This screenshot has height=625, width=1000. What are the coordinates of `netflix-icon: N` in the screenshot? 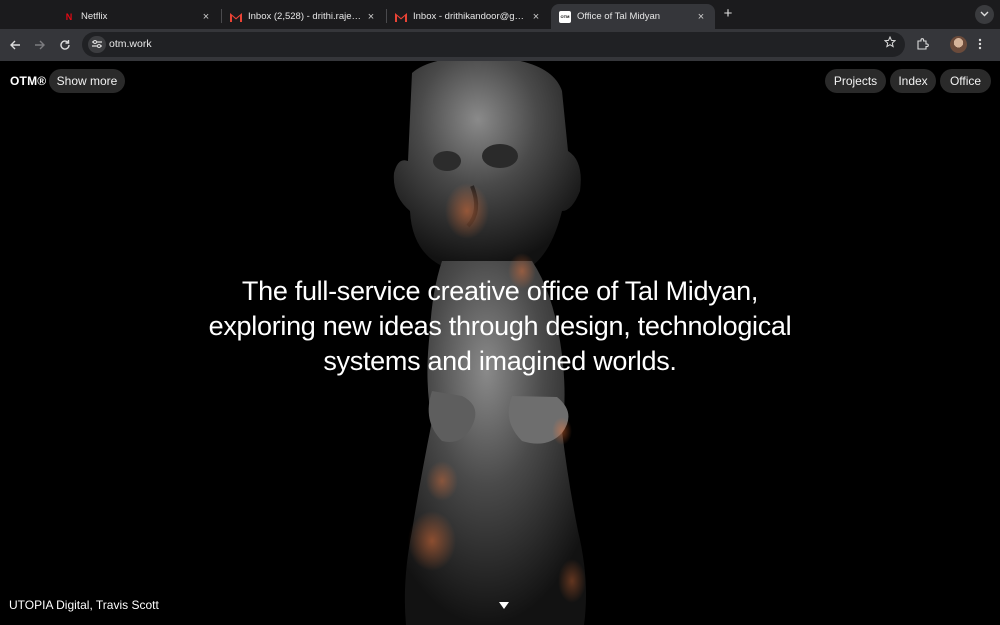 It's located at (69, 16).